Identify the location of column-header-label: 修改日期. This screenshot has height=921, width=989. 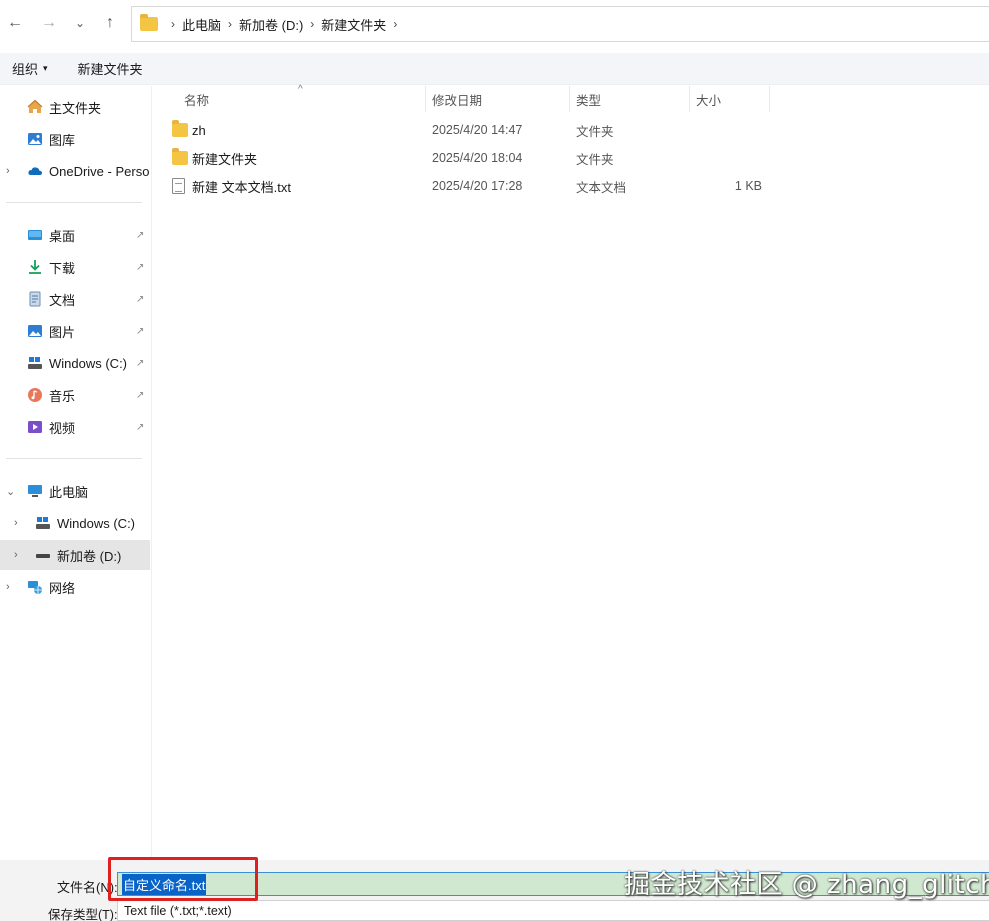
(457, 100).